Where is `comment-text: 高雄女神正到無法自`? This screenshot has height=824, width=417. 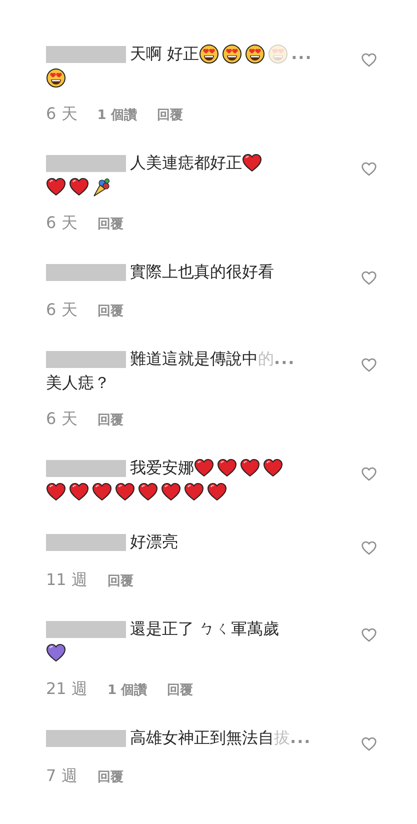
comment-text: 高雄女神正到無法自 is located at coordinates (202, 738).